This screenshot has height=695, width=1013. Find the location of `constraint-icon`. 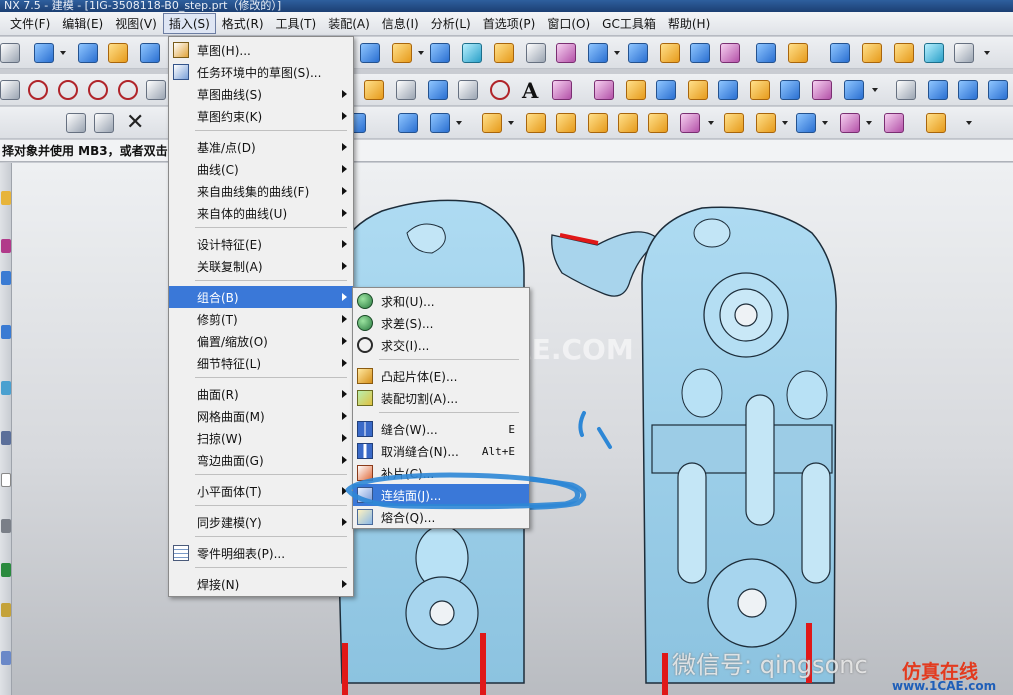

constraint-icon is located at coordinates (536, 123).